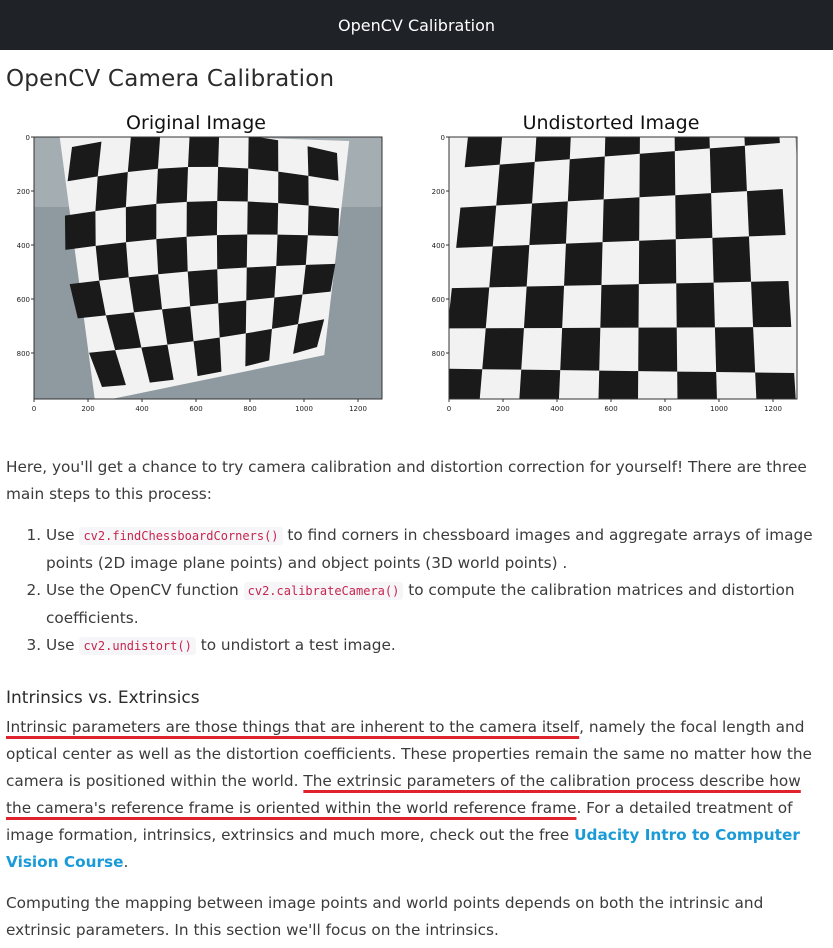 This screenshot has height=948, width=833. I want to click on top-bar: OpenCV Calibration, so click(416, 25).